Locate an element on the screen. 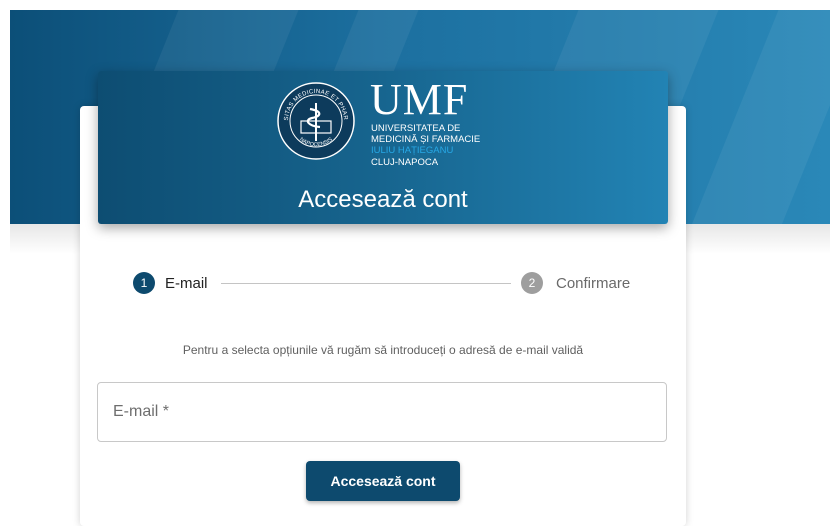  logo-abbreviation: UMF is located at coordinates (419, 99).